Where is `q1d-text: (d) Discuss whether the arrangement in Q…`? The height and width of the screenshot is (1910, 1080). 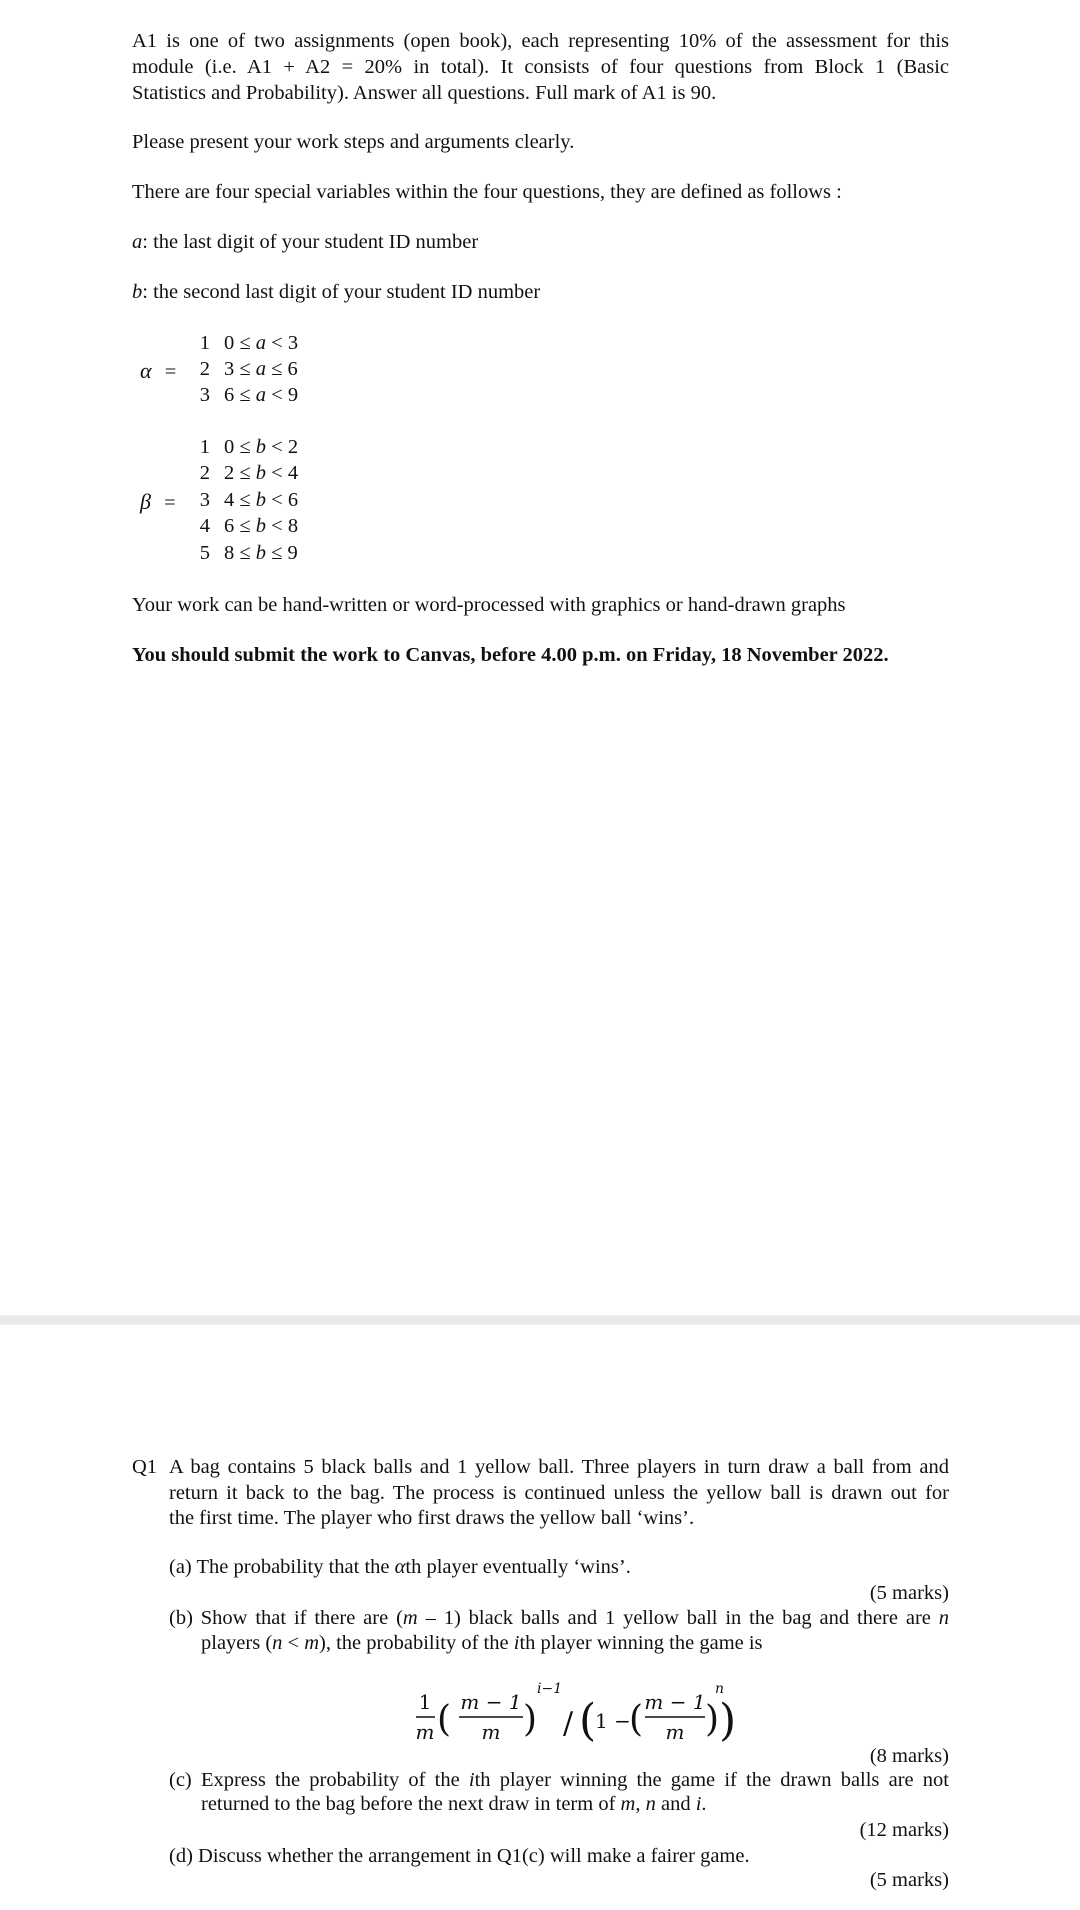
q1d-text: (d) Discuss whether the arrangement in Q… is located at coordinates (459, 1856).